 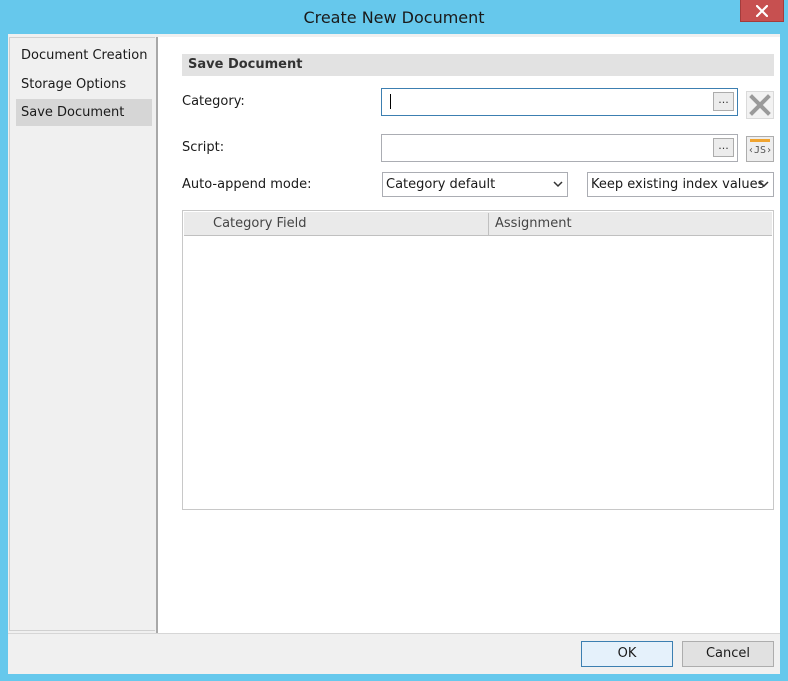 I want to click on nav-item-save-document: Save Document, so click(x=84, y=112).